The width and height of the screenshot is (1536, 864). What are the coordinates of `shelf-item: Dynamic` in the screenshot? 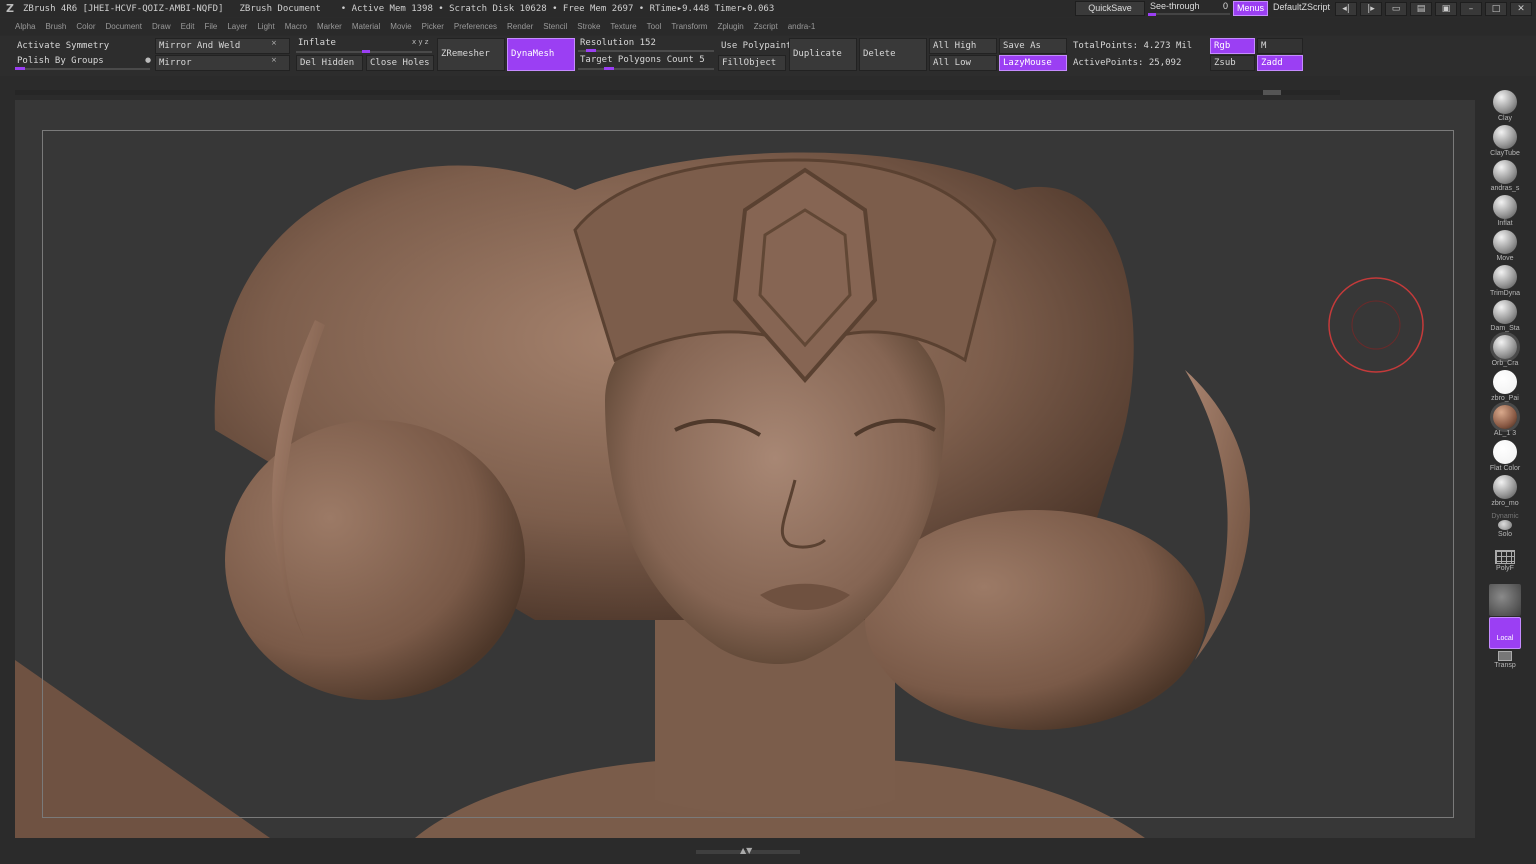 It's located at (1505, 516).